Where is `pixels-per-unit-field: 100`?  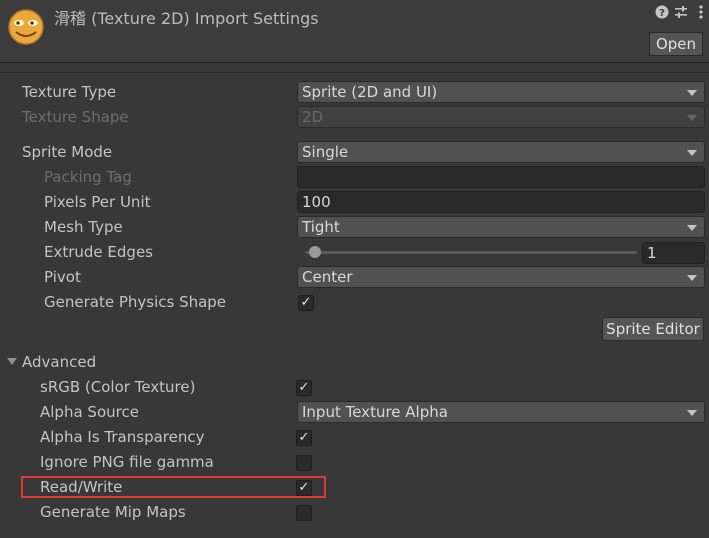 pixels-per-unit-field: 100 is located at coordinates (501, 202).